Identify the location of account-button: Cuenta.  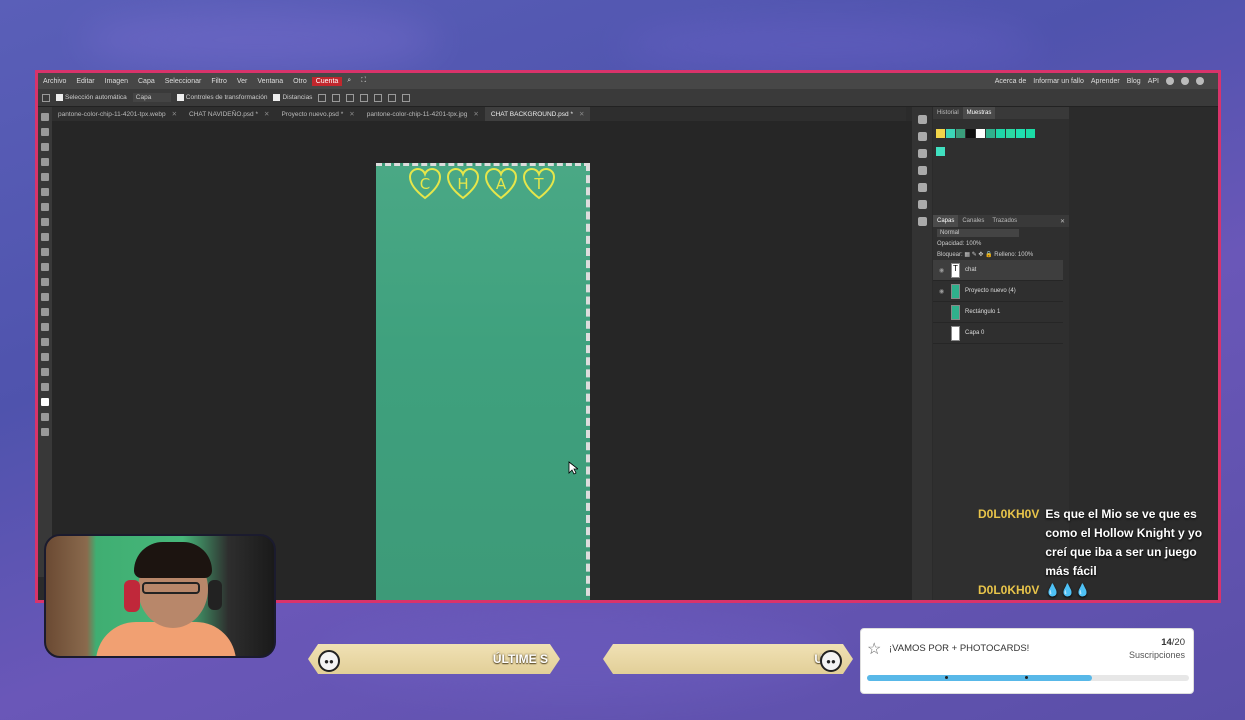
(327, 81).